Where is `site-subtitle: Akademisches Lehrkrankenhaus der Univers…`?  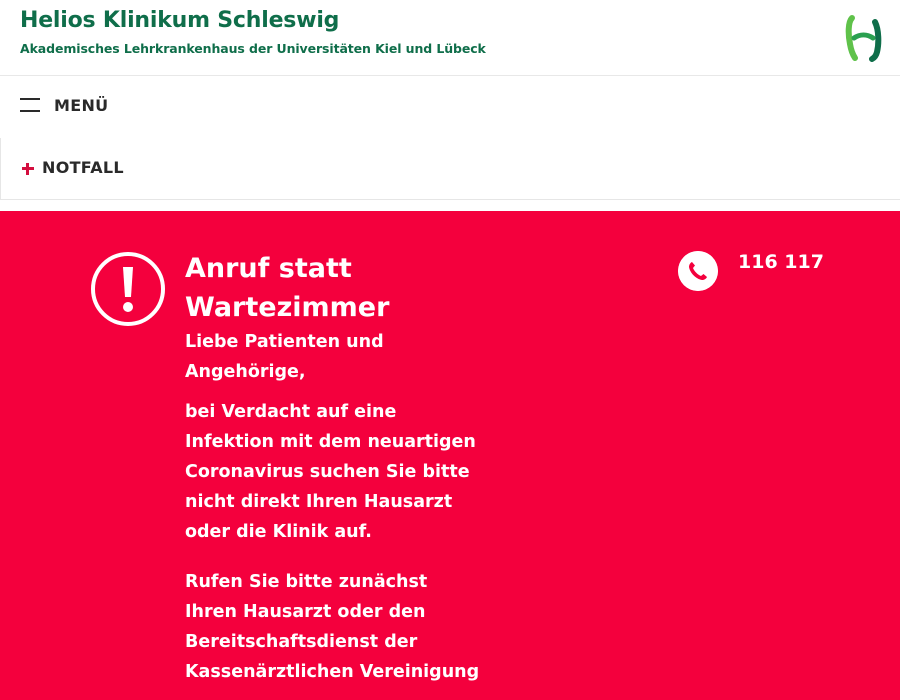 site-subtitle: Akademisches Lehrkrankenhaus der Univers… is located at coordinates (253, 48).